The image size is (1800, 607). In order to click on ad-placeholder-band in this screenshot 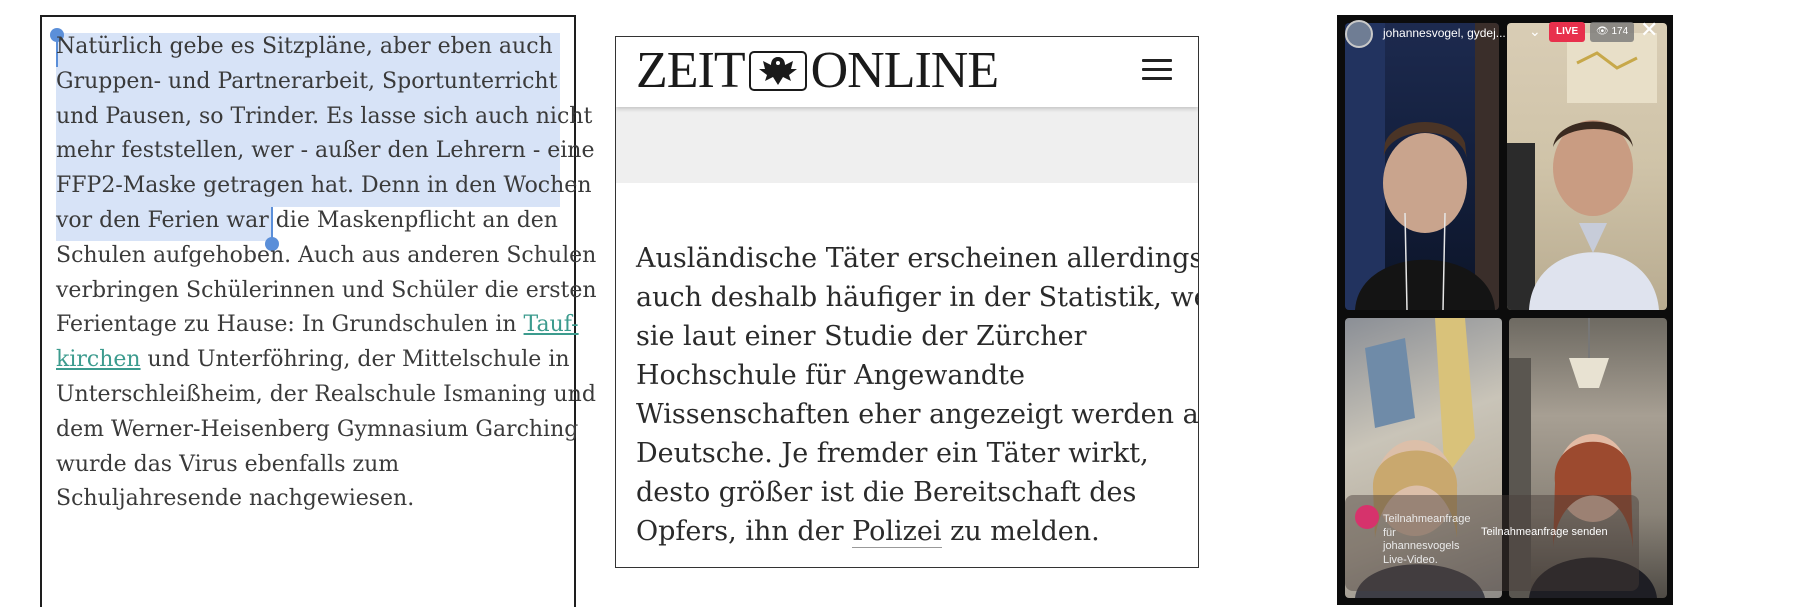, I will do `click(907, 145)`.